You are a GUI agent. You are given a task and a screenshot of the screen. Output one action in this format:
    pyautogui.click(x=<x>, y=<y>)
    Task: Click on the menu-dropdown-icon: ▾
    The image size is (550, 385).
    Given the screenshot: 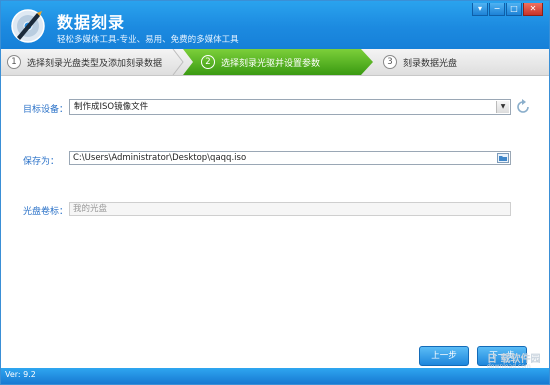 What is the action you would take?
    pyautogui.click(x=480, y=9)
    